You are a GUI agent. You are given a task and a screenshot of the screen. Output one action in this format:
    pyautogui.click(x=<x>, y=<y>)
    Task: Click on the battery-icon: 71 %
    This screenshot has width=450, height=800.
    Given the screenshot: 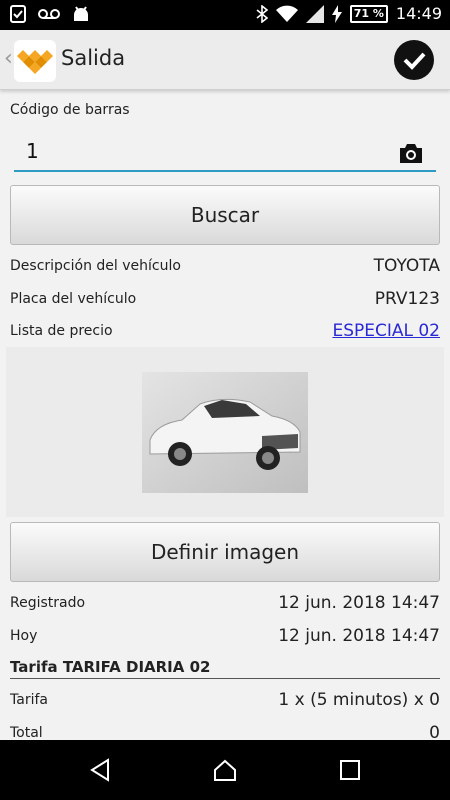 What is the action you would take?
    pyautogui.click(x=368, y=13)
    